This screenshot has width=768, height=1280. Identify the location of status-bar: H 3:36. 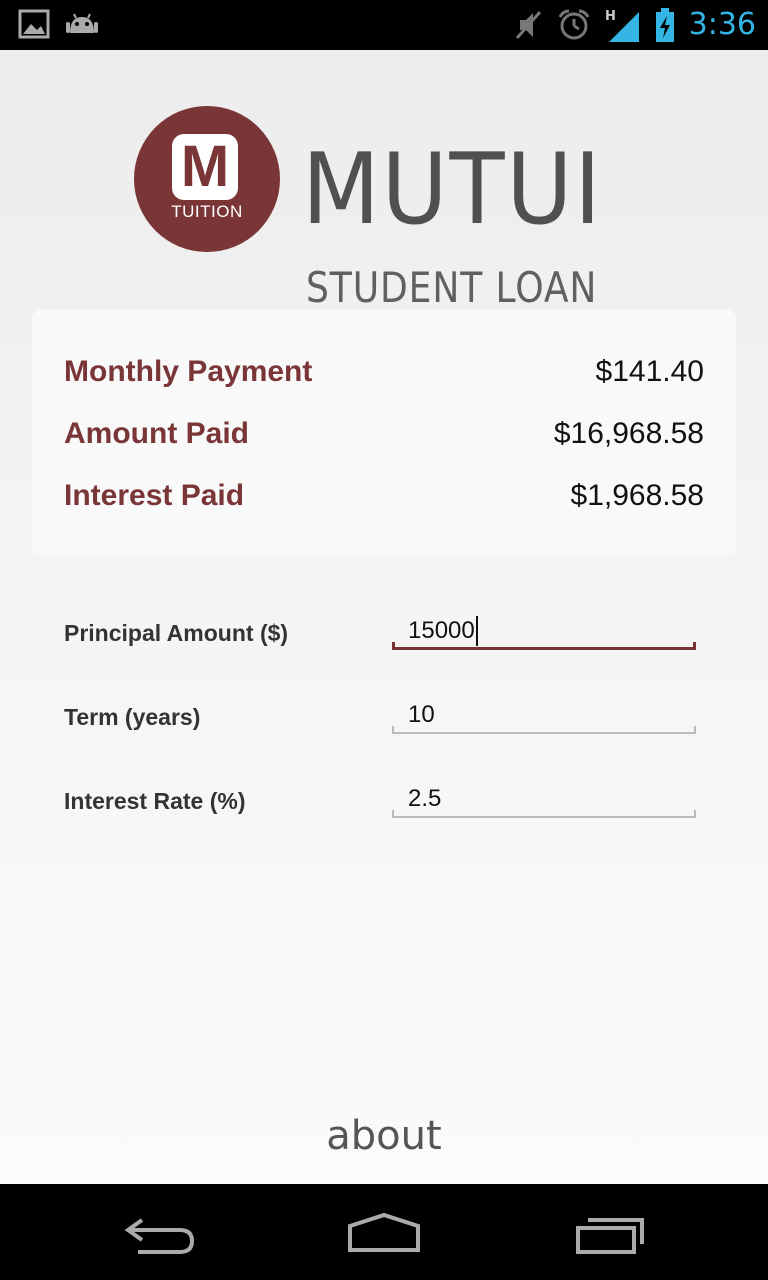
(384, 25).